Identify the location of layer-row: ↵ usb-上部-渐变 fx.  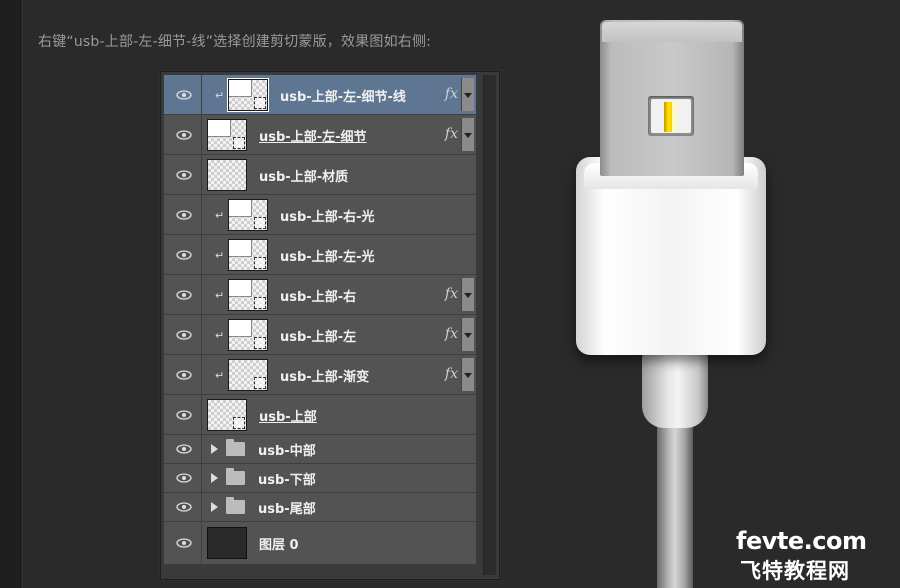
(320, 375).